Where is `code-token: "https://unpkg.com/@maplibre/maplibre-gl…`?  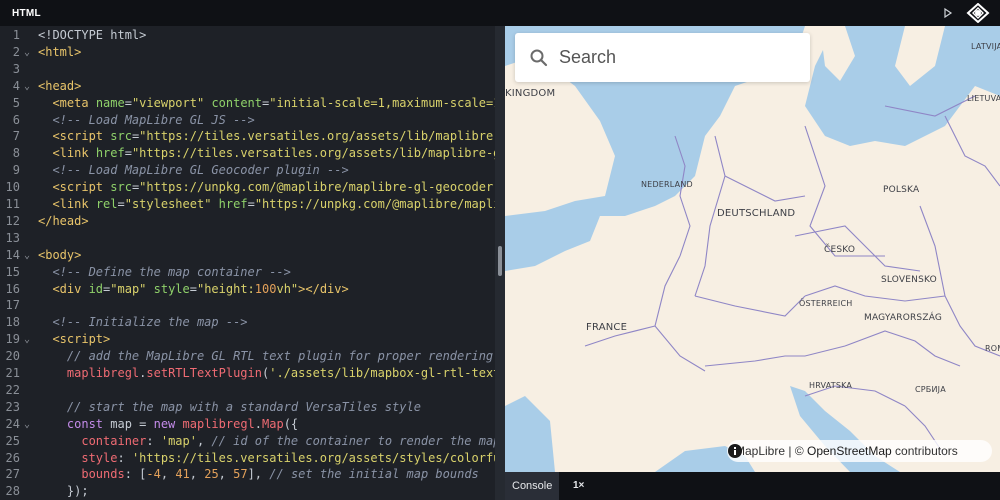 code-token: "https://unpkg.com/@maplibre/maplibre-gl… is located at coordinates (320, 187).